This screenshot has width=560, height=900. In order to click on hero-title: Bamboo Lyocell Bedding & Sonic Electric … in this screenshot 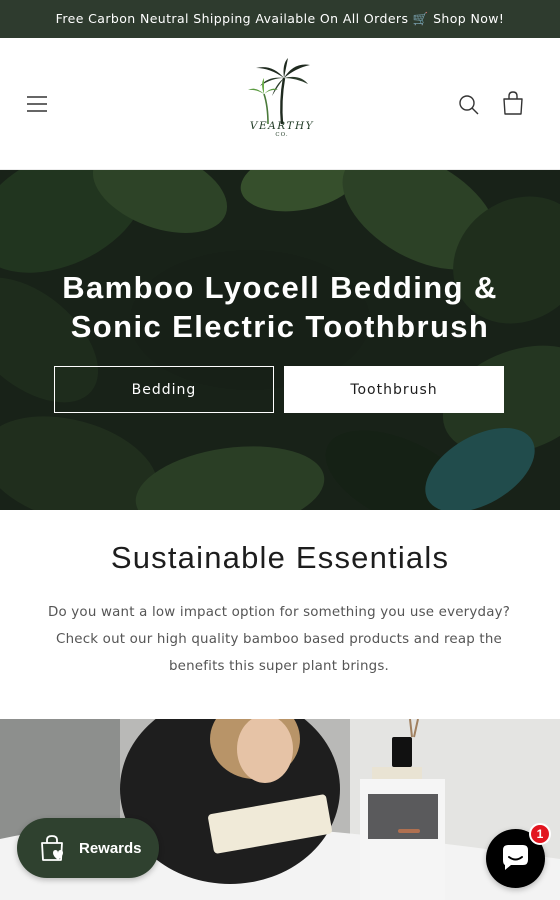, I will do `click(280, 307)`.